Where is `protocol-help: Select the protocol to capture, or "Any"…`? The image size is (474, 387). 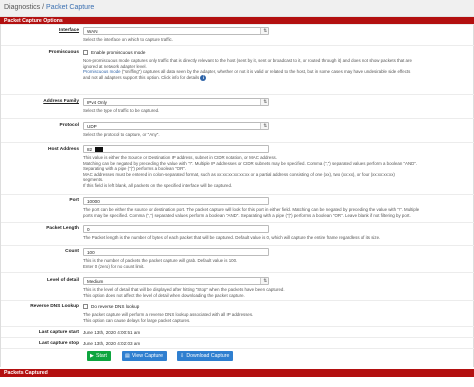
protocol-help: Select the protocol to capture, or "Any"… is located at coordinates (121, 134).